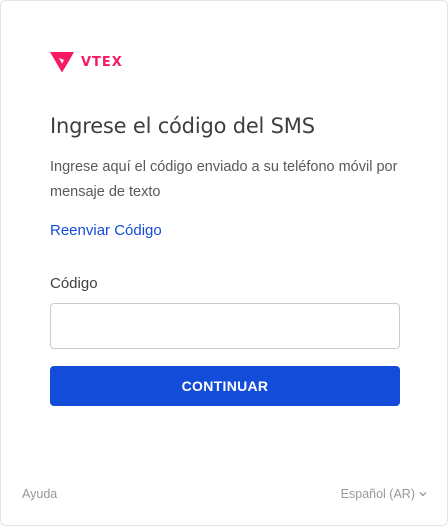 The height and width of the screenshot is (526, 448). Describe the element at coordinates (225, 326) in the screenshot. I see `code-input` at that location.